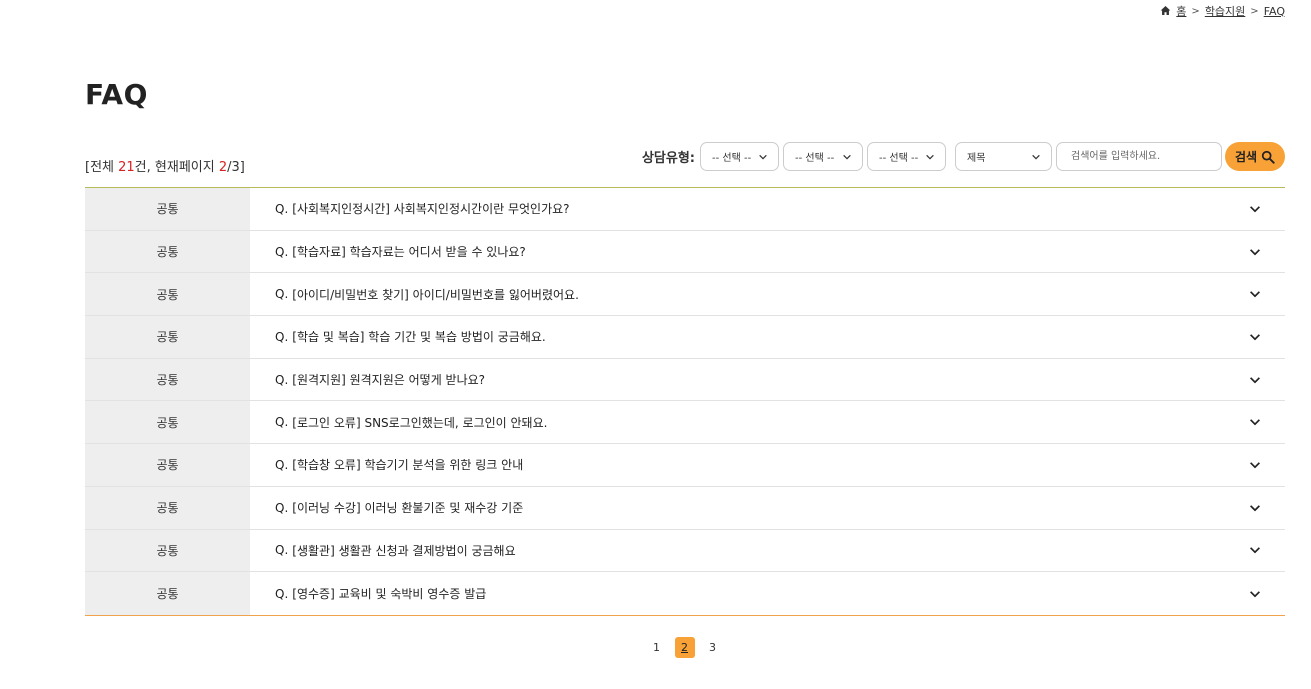 Image resolution: width=1311 pixels, height=689 pixels. What do you see at coordinates (737, 337) in the screenshot?
I see `faq-question: Q. [학습 및 복습] 학습 기간 및 복습 방법이 궁금해요.` at bounding box center [737, 337].